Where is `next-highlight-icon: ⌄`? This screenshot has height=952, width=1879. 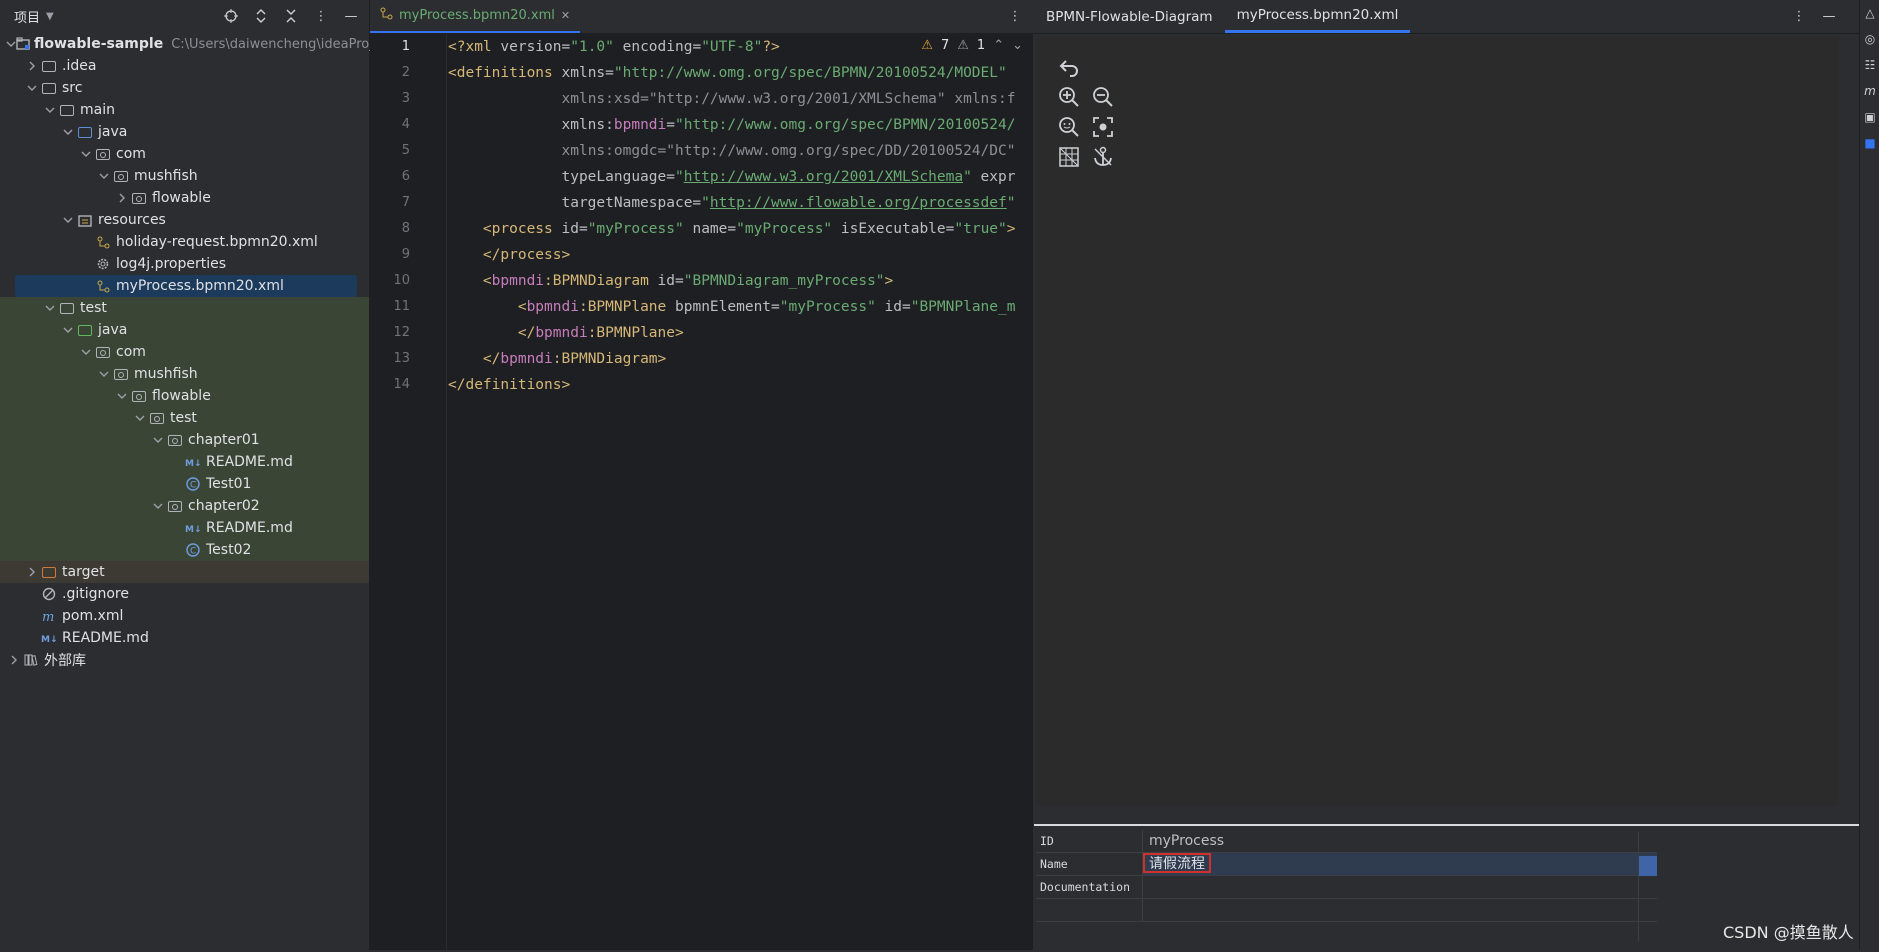
next-highlight-icon: ⌄ is located at coordinates (1017, 45).